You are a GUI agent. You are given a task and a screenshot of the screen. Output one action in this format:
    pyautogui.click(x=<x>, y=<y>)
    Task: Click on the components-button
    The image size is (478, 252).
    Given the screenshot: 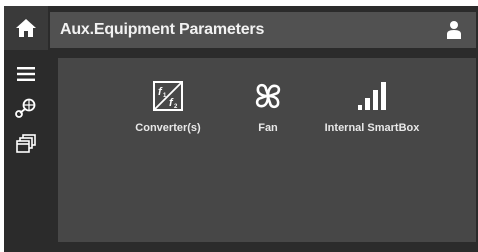 What is the action you would take?
    pyautogui.click(x=26, y=108)
    